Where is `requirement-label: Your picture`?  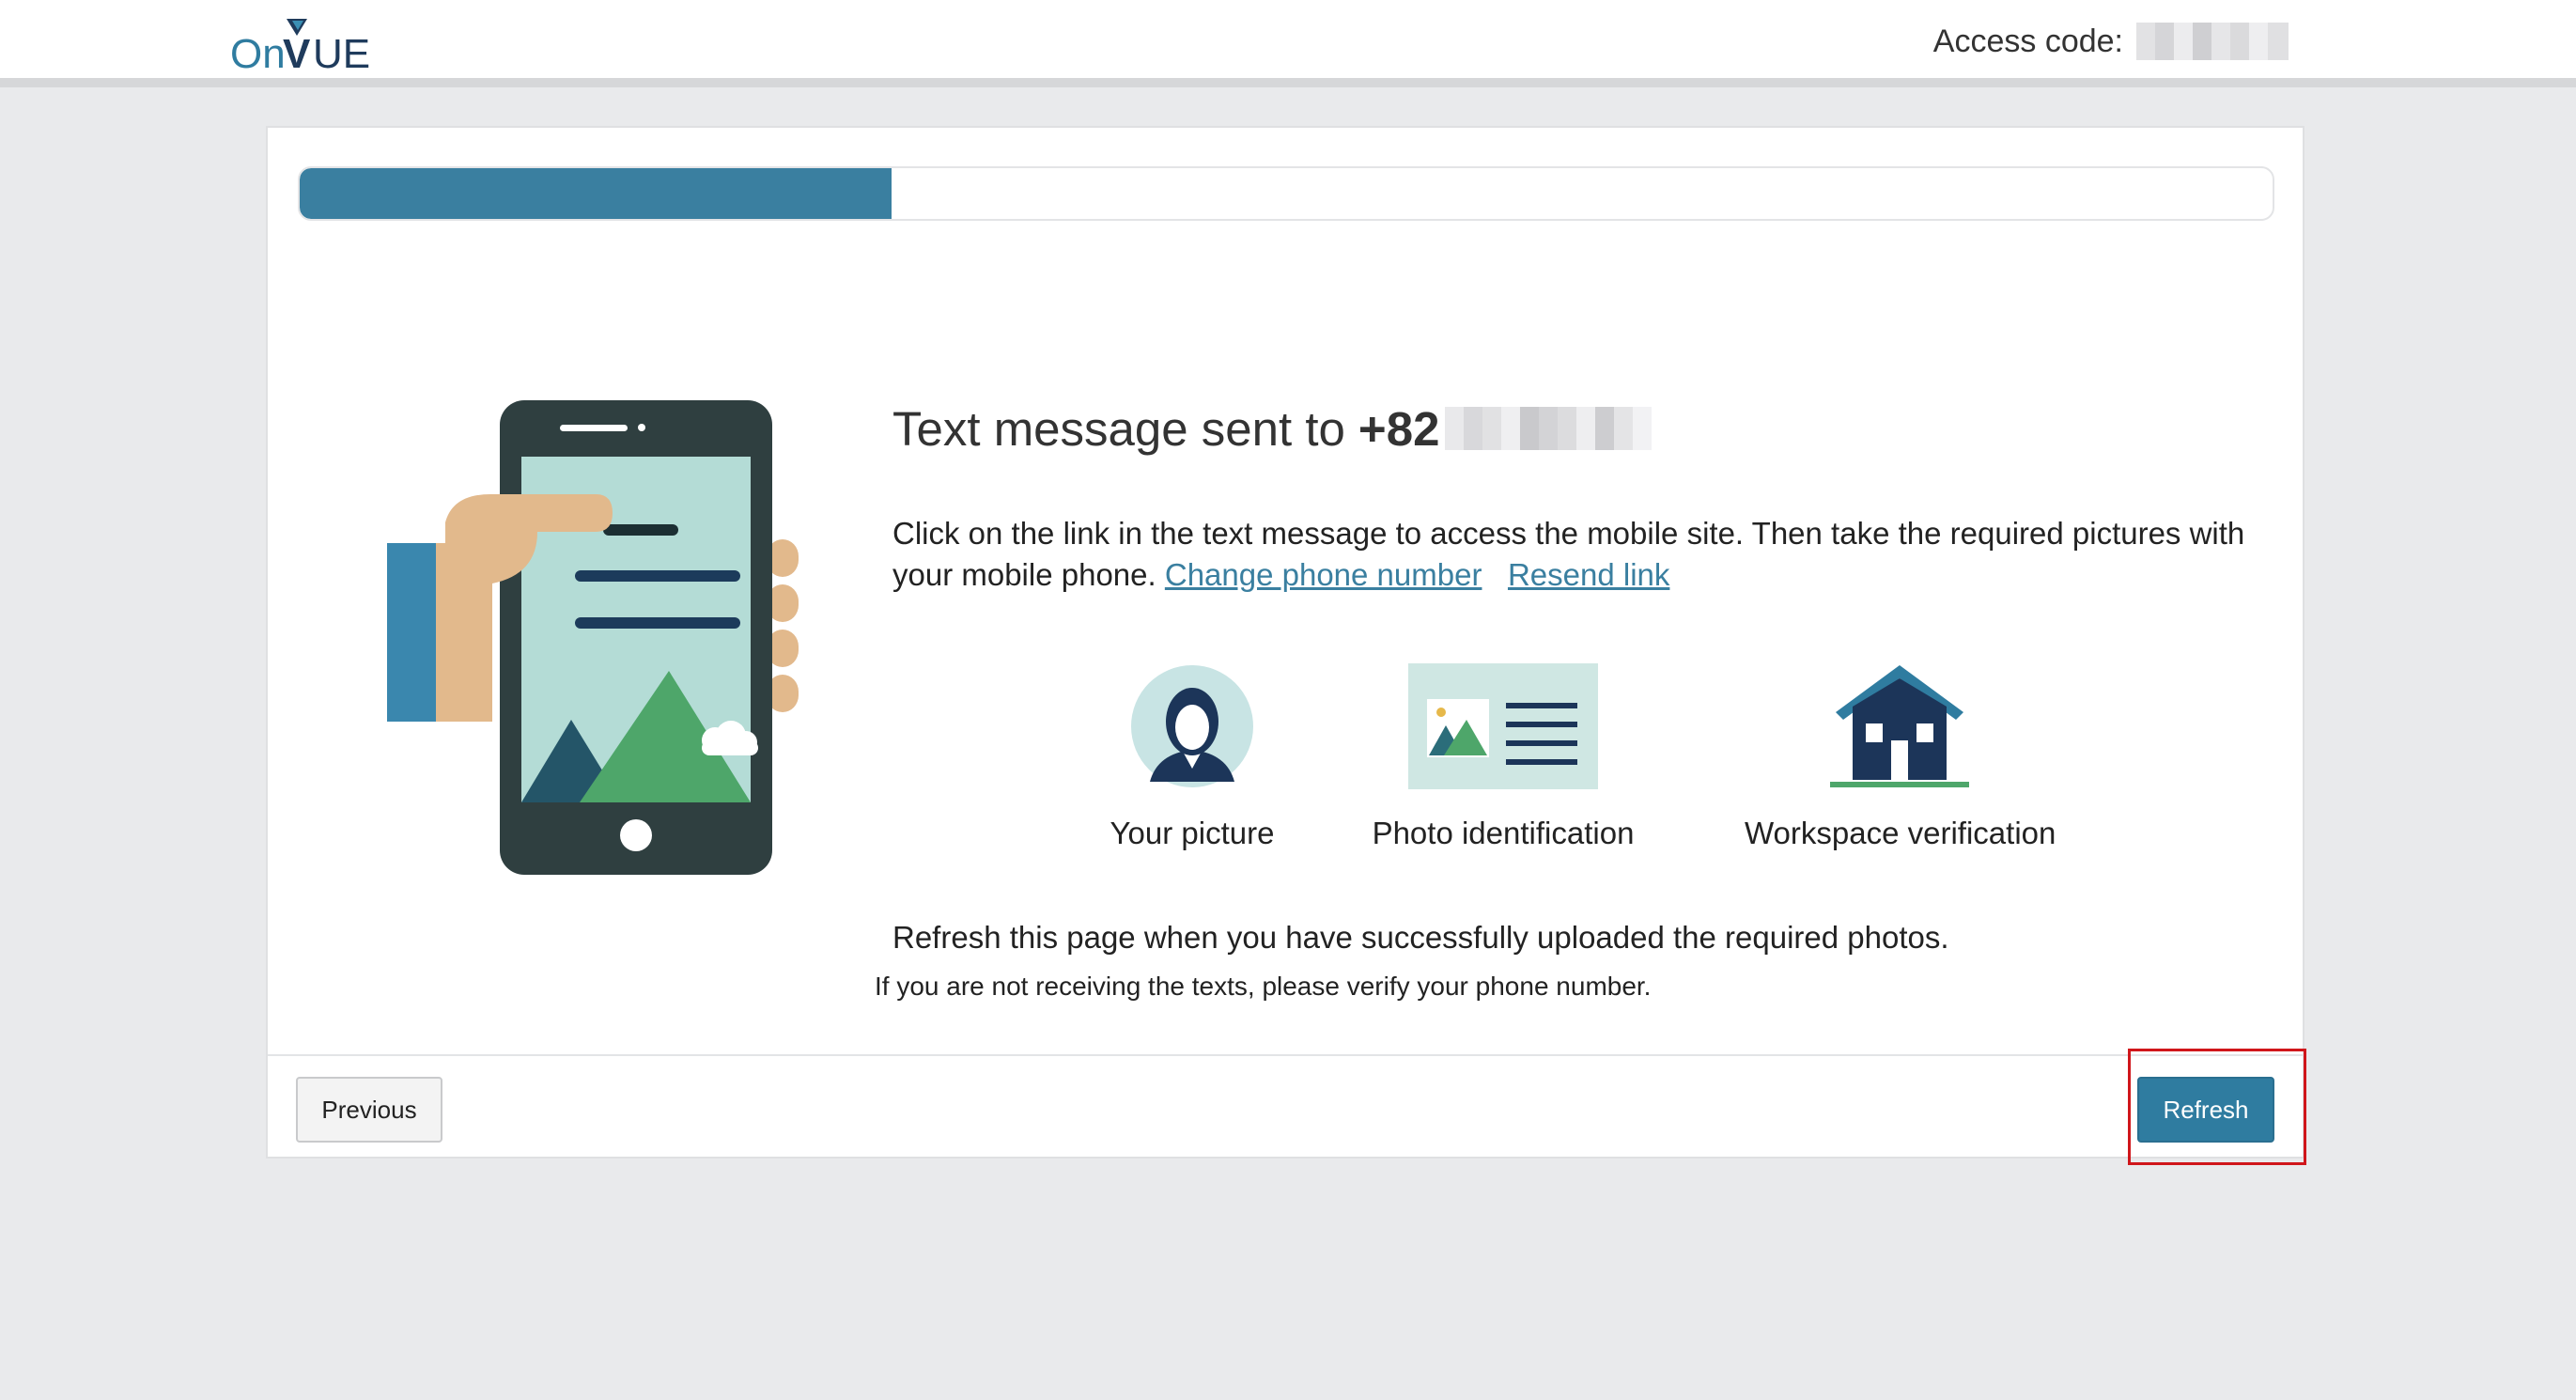 requirement-label: Your picture is located at coordinates (1193, 833).